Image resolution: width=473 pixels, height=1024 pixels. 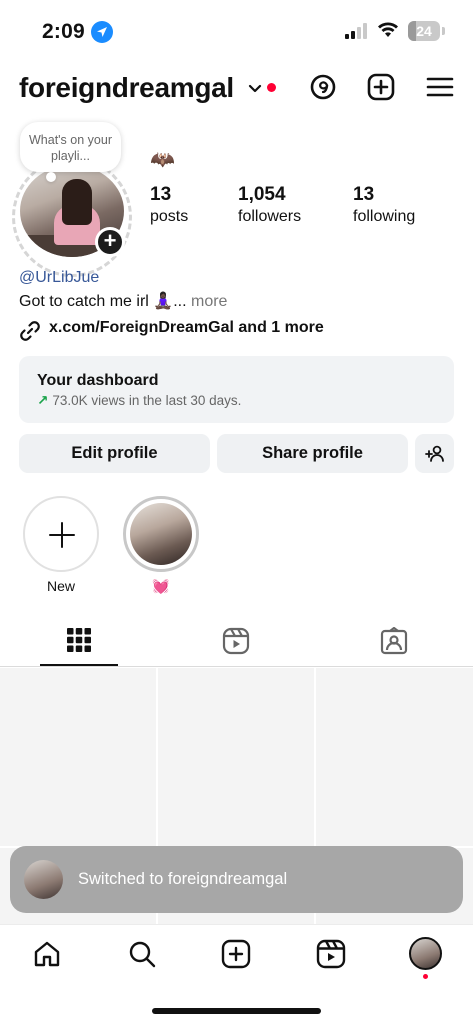 I want to click on home-indicator, so click(x=236, y=1011).